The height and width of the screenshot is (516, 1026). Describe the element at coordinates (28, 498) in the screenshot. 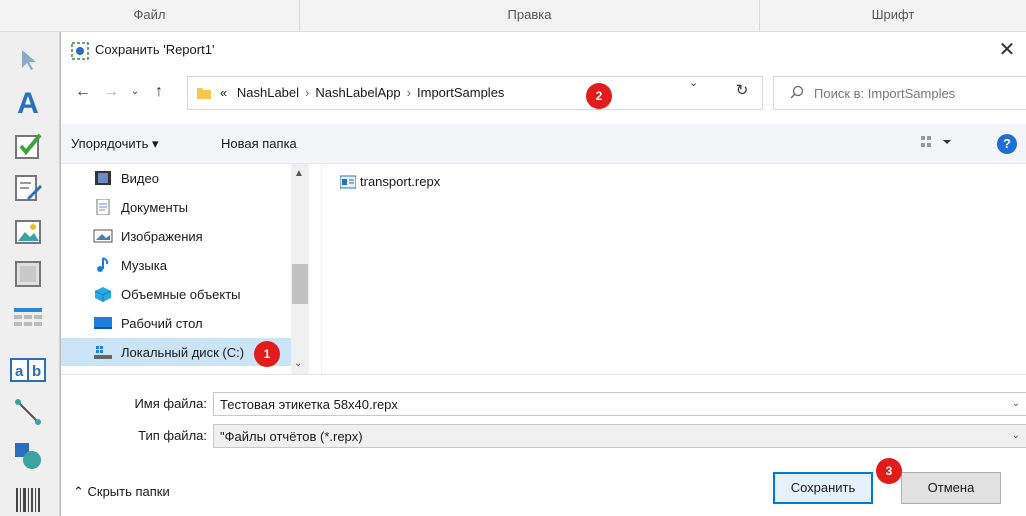

I see `barcode-tool-icon` at that location.